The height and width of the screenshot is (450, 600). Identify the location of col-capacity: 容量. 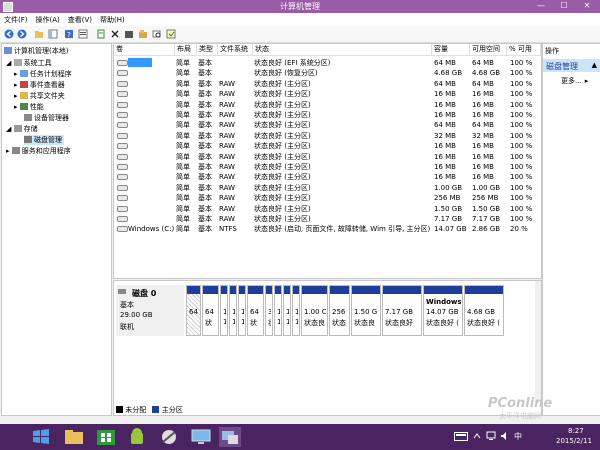
(451, 49).